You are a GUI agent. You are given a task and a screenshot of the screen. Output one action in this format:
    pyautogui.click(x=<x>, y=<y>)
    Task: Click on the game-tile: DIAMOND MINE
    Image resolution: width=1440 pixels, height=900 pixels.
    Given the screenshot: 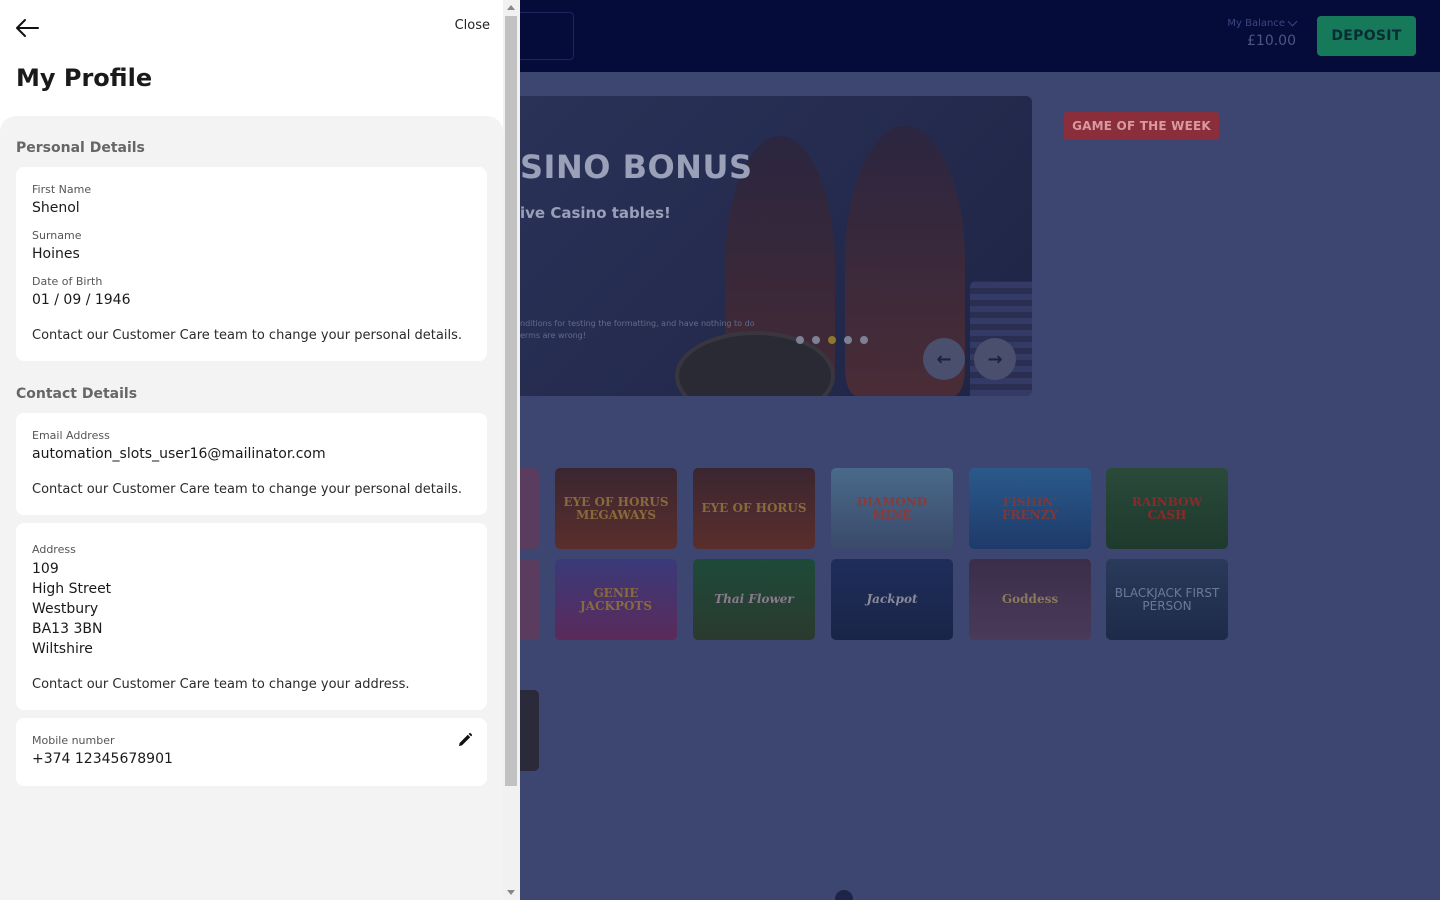 What is the action you would take?
    pyautogui.click(x=892, y=508)
    